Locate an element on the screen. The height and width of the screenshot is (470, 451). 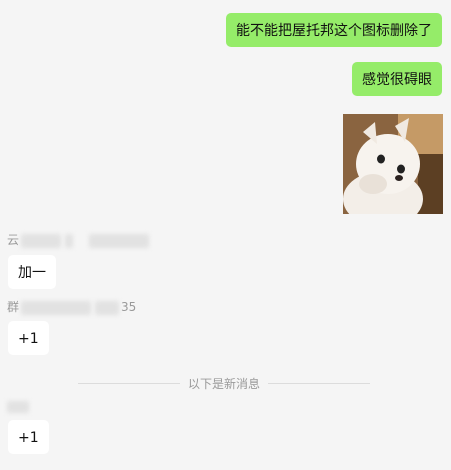
dog-photo-image is located at coordinates (393, 164).